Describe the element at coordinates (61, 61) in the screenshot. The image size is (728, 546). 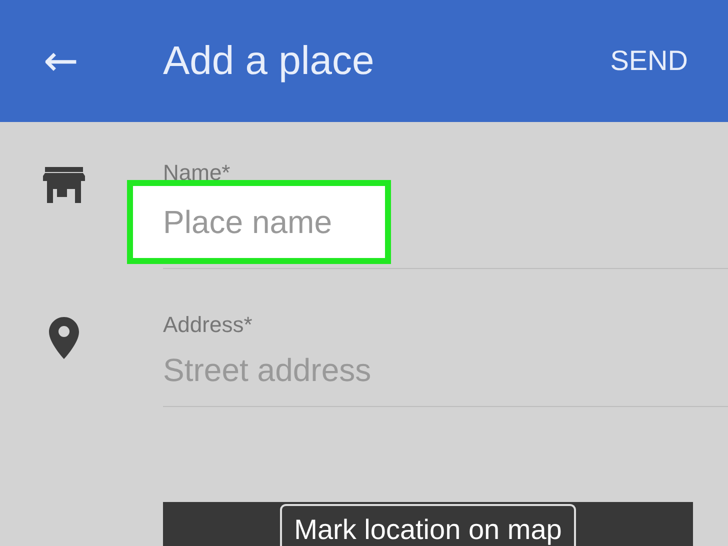
I see `back-button: ←` at that location.